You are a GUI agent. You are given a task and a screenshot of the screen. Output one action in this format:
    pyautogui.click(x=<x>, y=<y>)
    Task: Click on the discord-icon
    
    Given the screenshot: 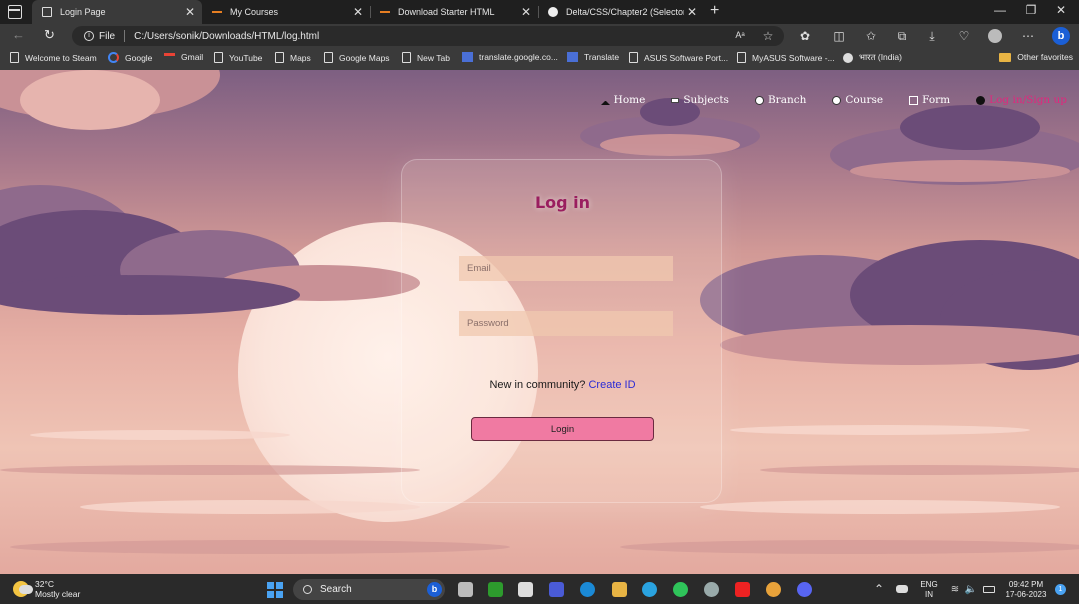 What is the action you would take?
    pyautogui.click(x=804, y=589)
    